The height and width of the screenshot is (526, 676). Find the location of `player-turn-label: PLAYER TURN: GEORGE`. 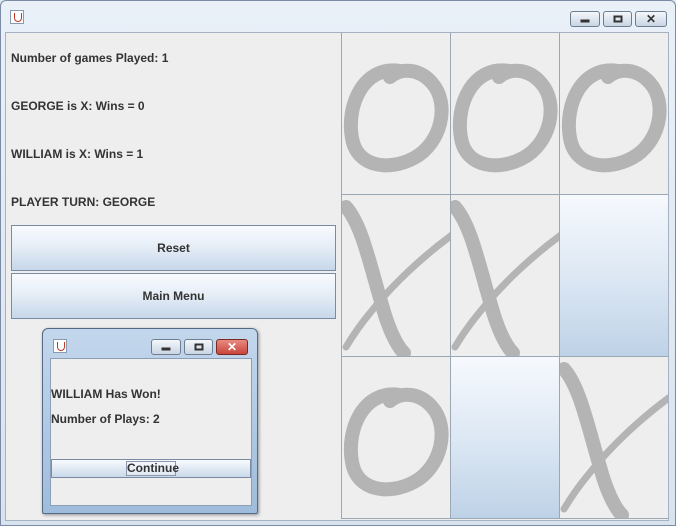

player-turn-label: PLAYER TURN: GEORGE is located at coordinates (83, 202).